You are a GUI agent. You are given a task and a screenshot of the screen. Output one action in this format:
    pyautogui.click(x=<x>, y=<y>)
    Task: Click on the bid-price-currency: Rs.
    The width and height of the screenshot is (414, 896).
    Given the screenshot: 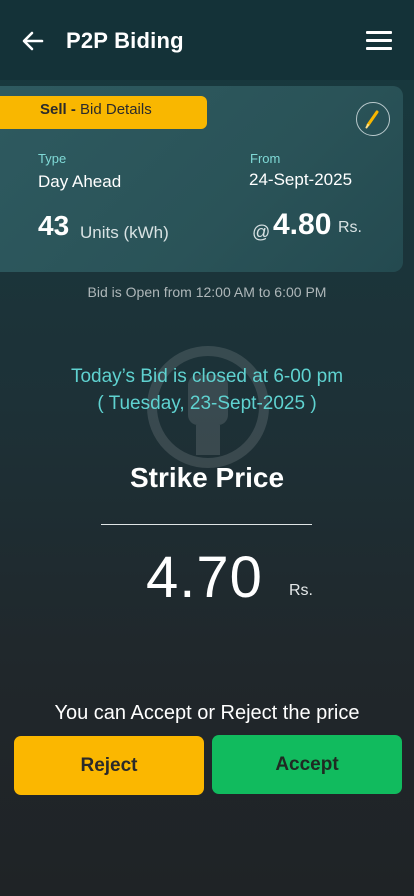 What is the action you would take?
    pyautogui.click(x=350, y=227)
    